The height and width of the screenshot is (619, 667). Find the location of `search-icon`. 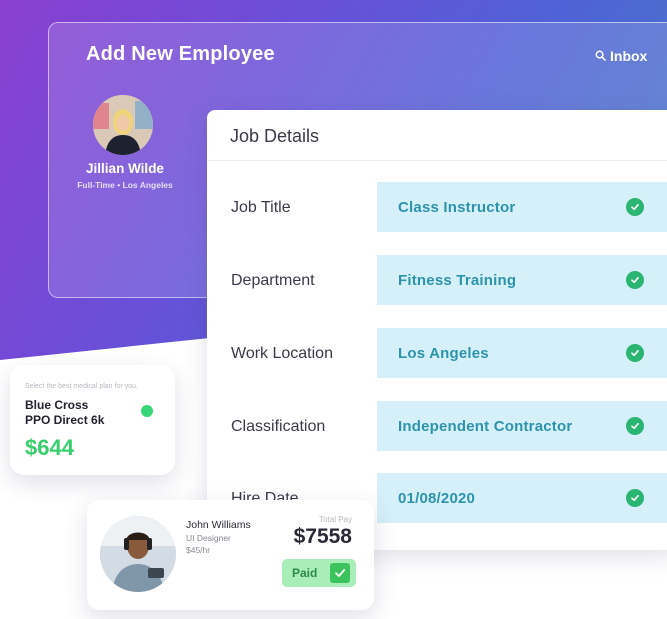

search-icon is located at coordinates (600, 56).